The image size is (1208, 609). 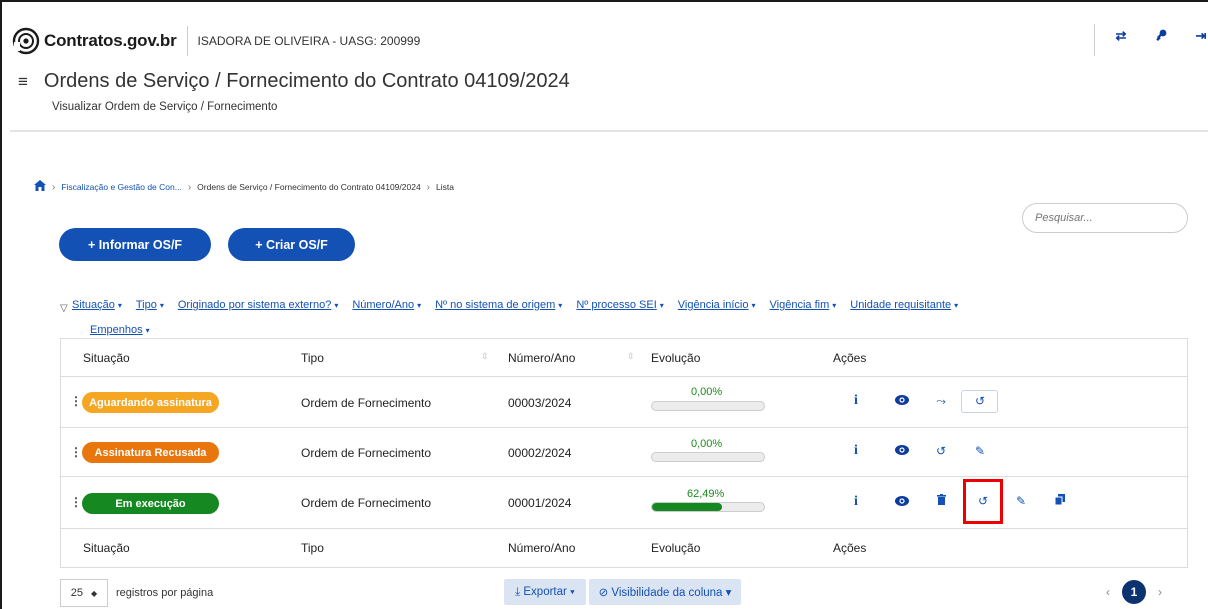 What do you see at coordinates (94, 593) in the screenshot?
I see `select-arrows-icon: ◆` at bounding box center [94, 593].